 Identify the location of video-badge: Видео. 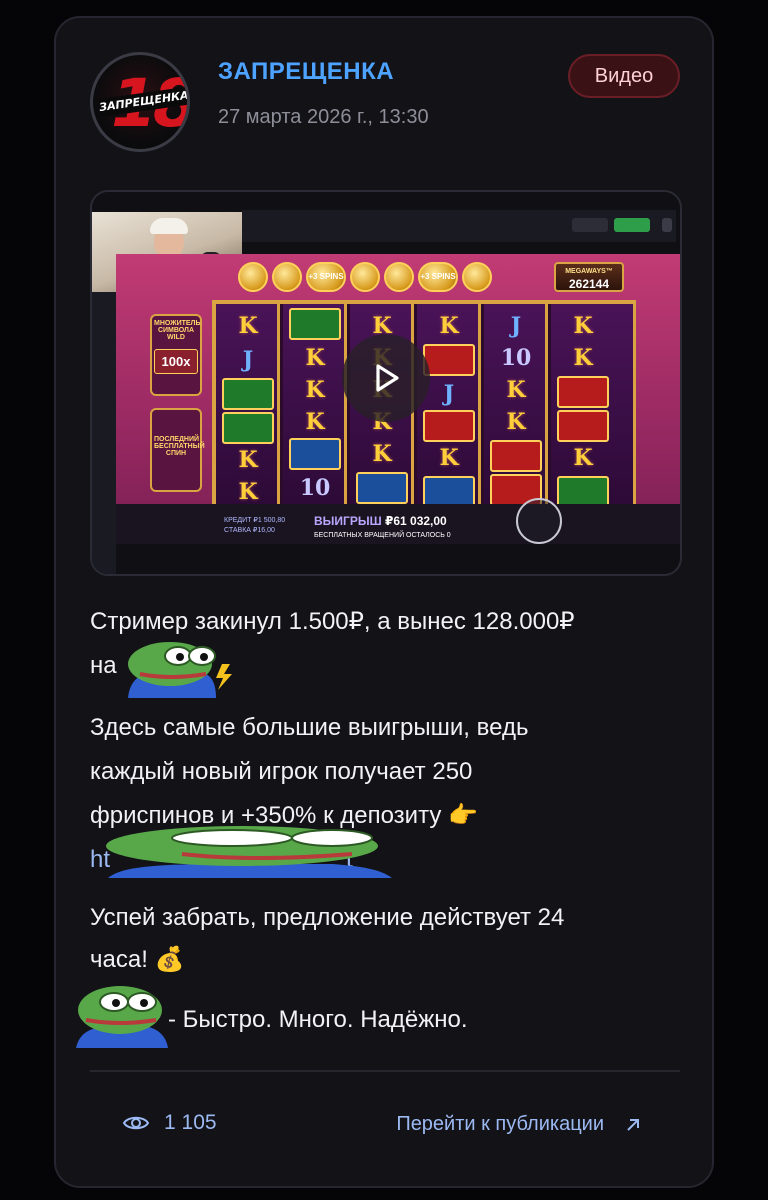
(624, 76).